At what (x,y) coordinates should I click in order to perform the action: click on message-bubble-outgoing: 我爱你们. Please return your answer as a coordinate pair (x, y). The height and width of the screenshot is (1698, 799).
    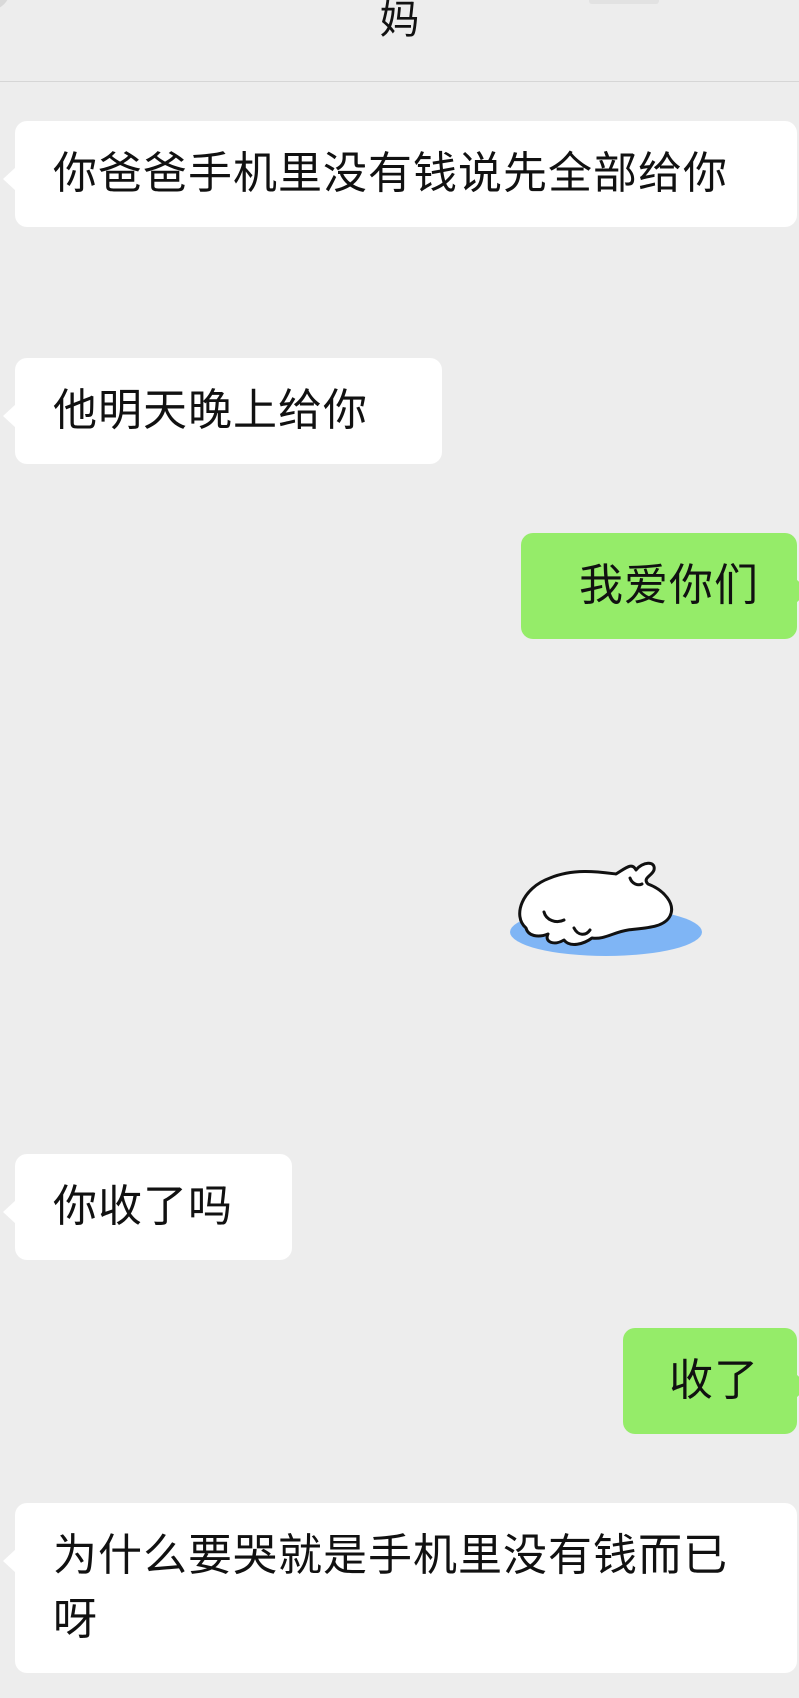
    Looking at the image, I should click on (660, 586).